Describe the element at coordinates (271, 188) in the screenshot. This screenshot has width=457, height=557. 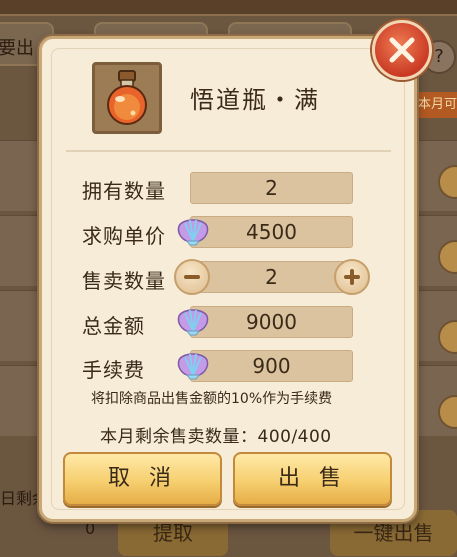
I see `owned-quantity-value: 2` at that location.